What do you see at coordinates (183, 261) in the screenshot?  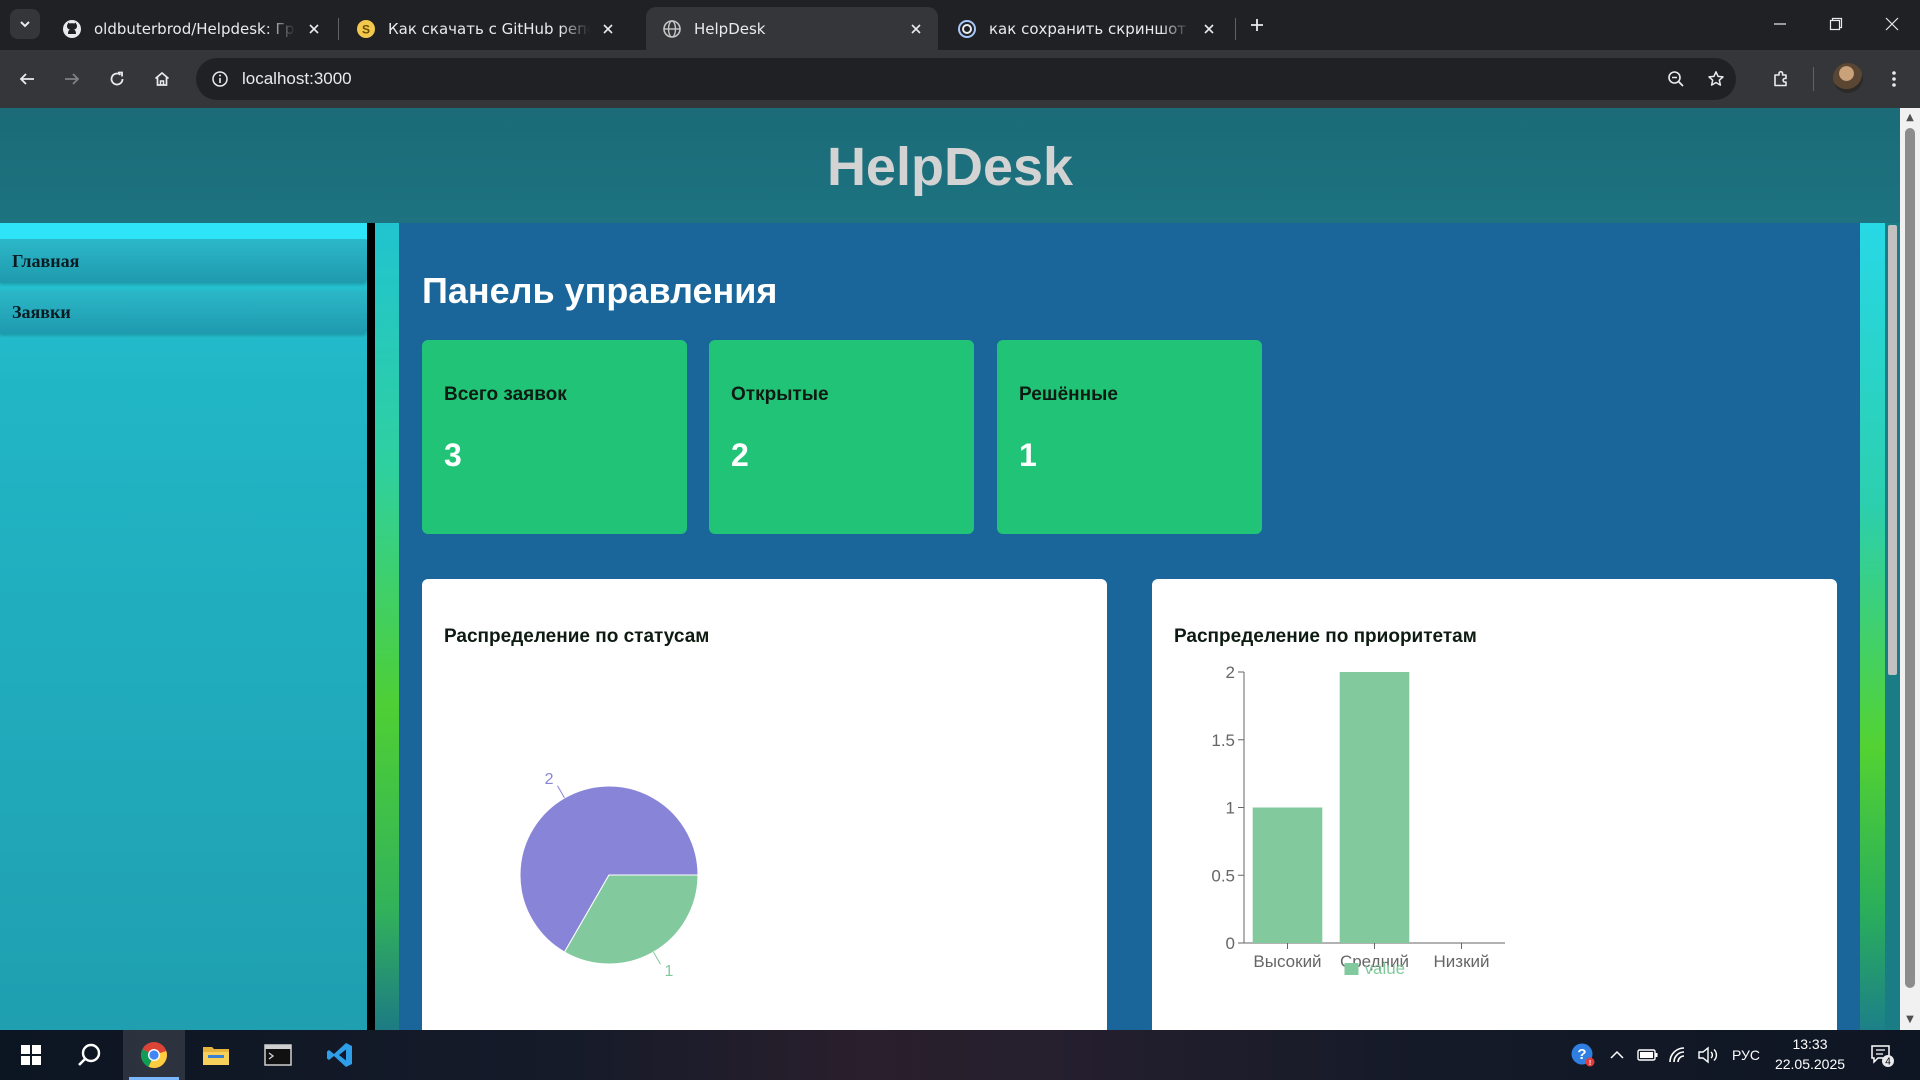 I see `sidebar-item-home: Главная` at bounding box center [183, 261].